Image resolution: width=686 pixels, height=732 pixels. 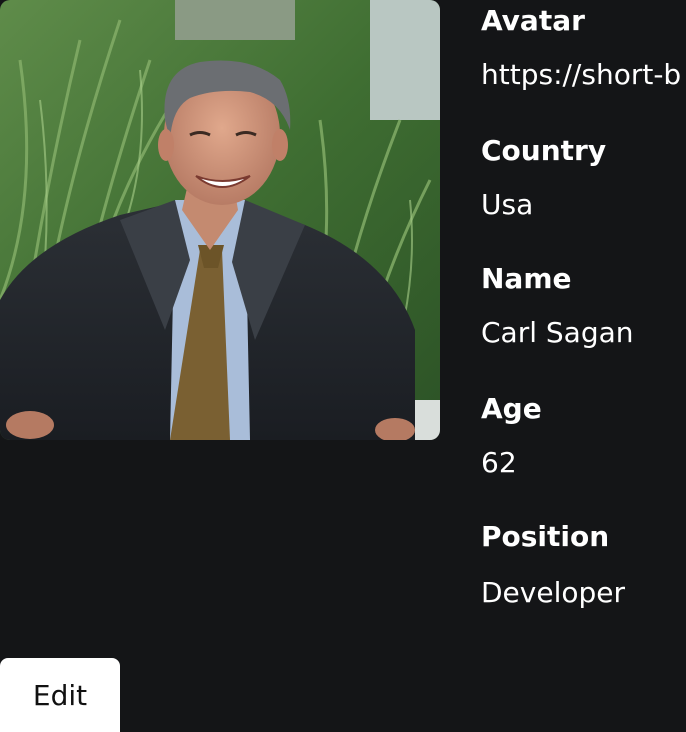 What do you see at coordinates (499, 462) in the screenshot?
I see `age-value: 62` at bounding box center [499, 462].